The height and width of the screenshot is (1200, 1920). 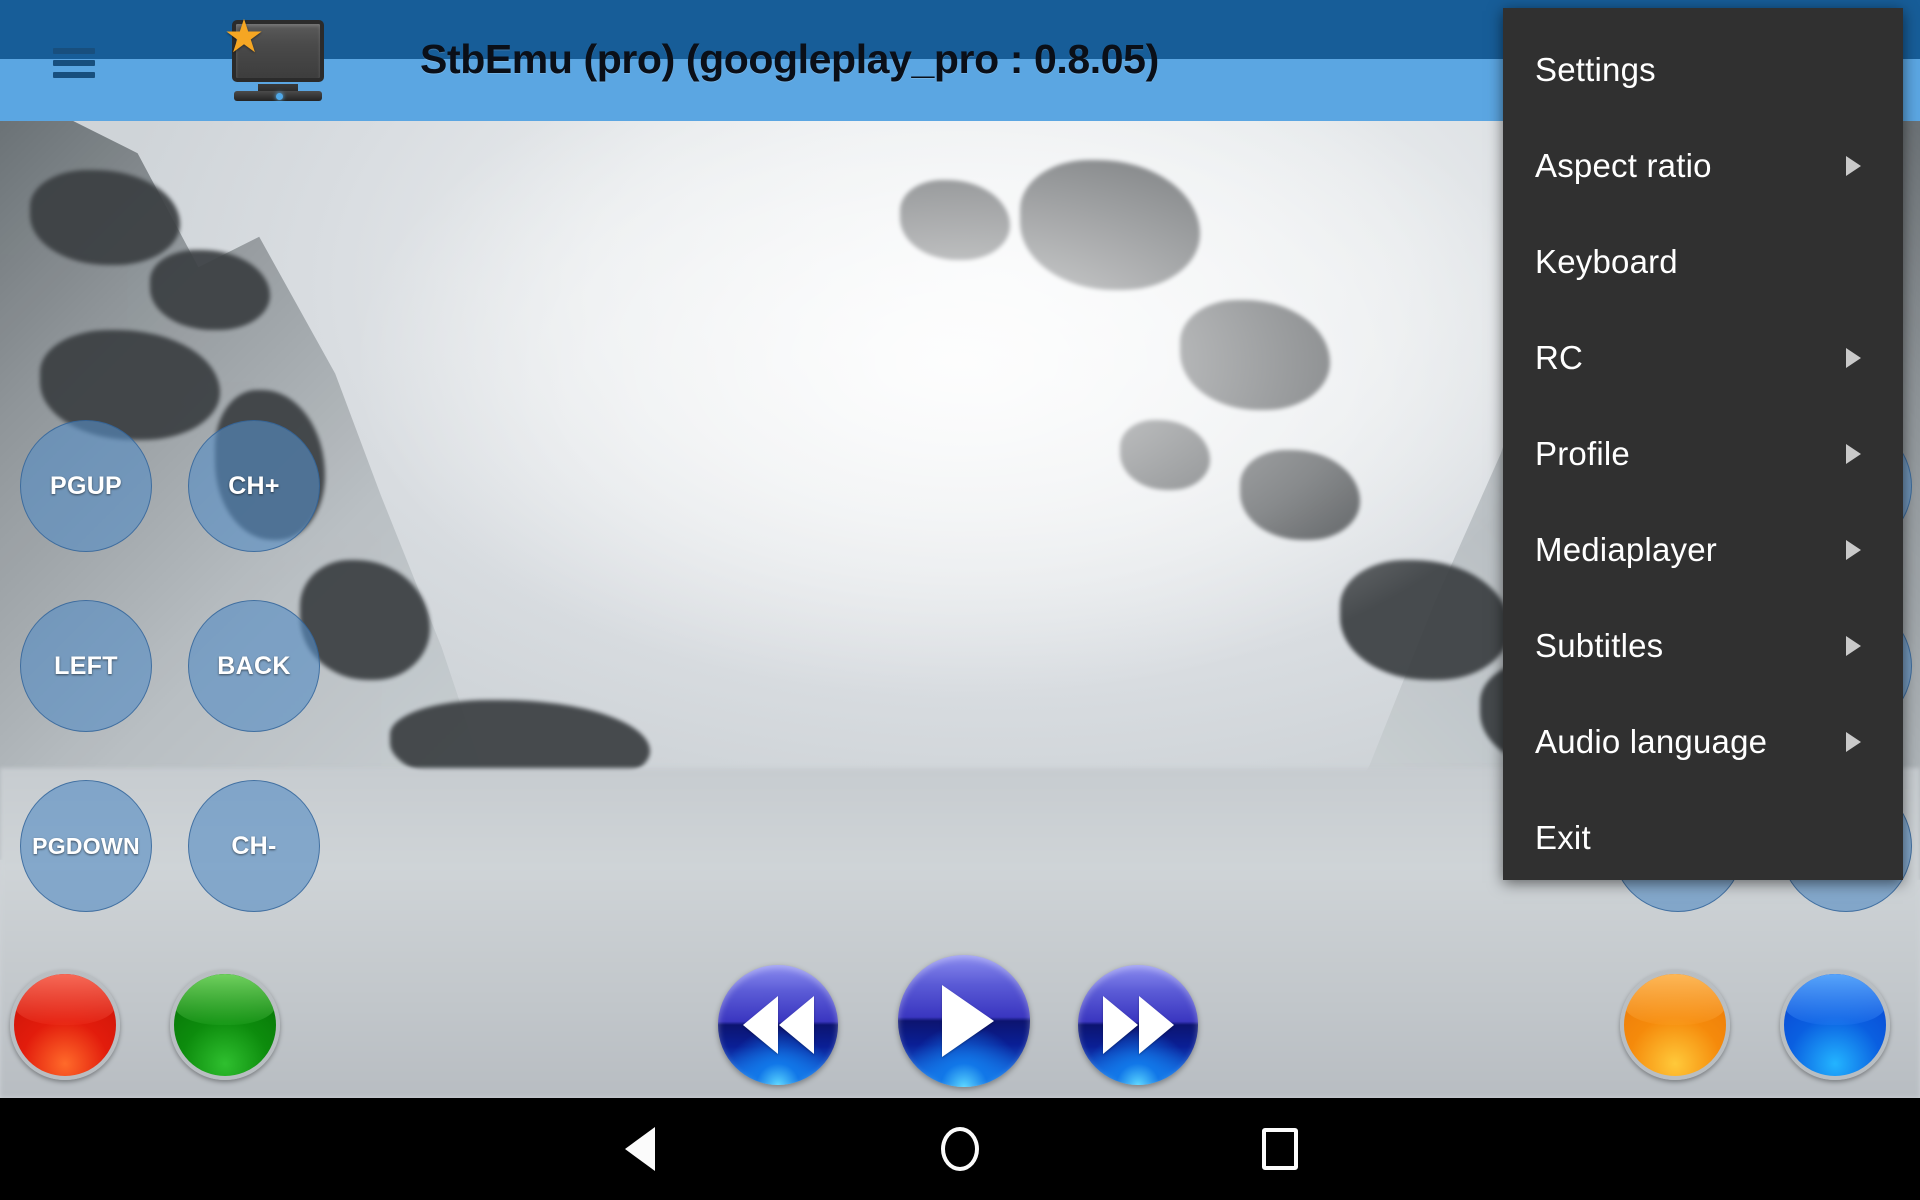 What do you see at coordinates (1703, 454) in the screenshot?
I see `menu-item-profile: Profile` at bounding box center [1703, 454].